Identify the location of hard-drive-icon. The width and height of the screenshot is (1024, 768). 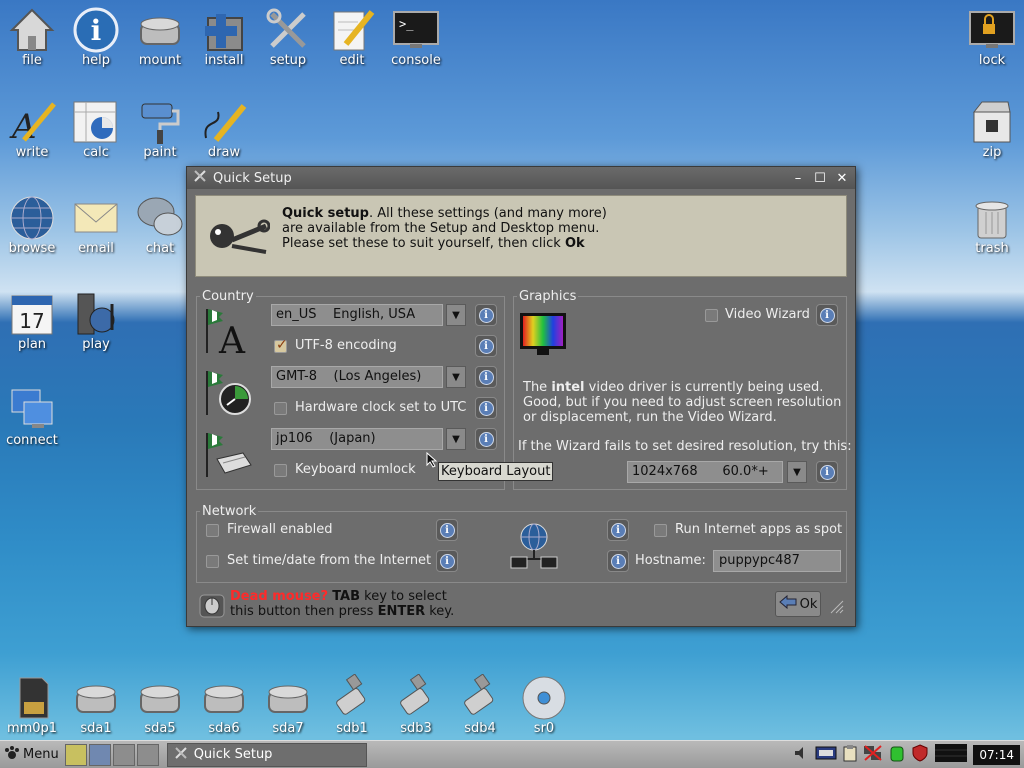
(288, 698).